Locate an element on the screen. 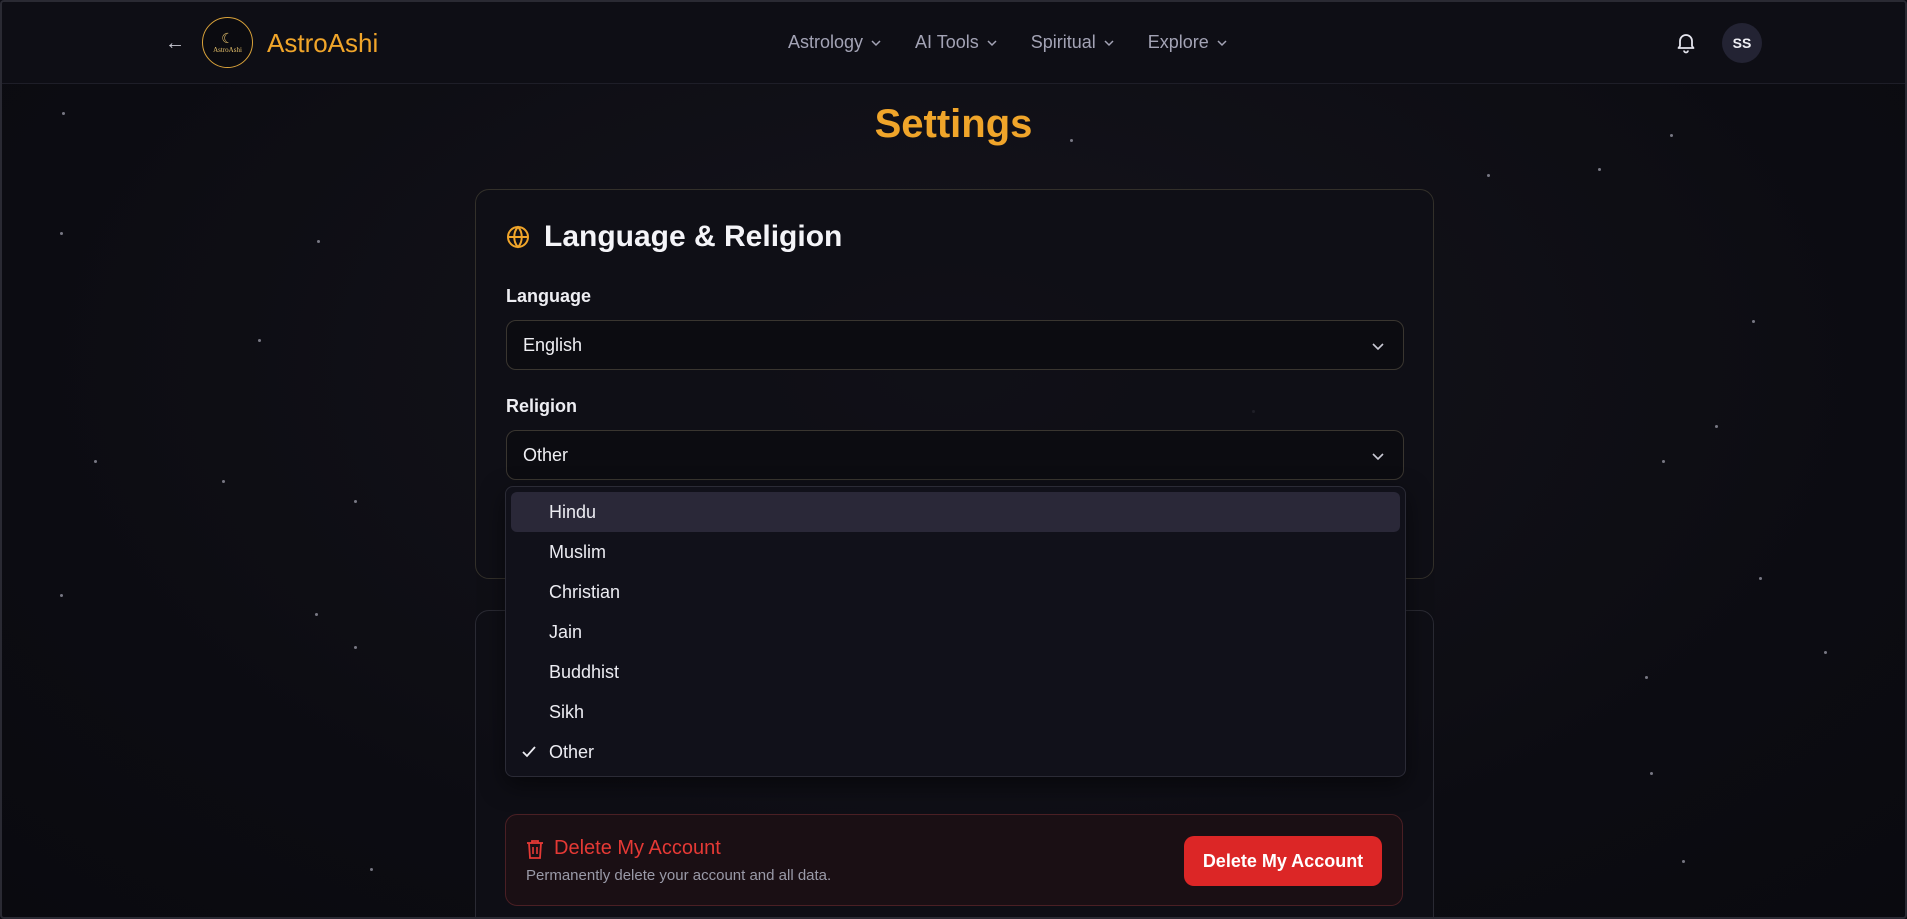 This screenshot has height=919, width=1907. checkmark-icon is located at coordinates (529, 752).